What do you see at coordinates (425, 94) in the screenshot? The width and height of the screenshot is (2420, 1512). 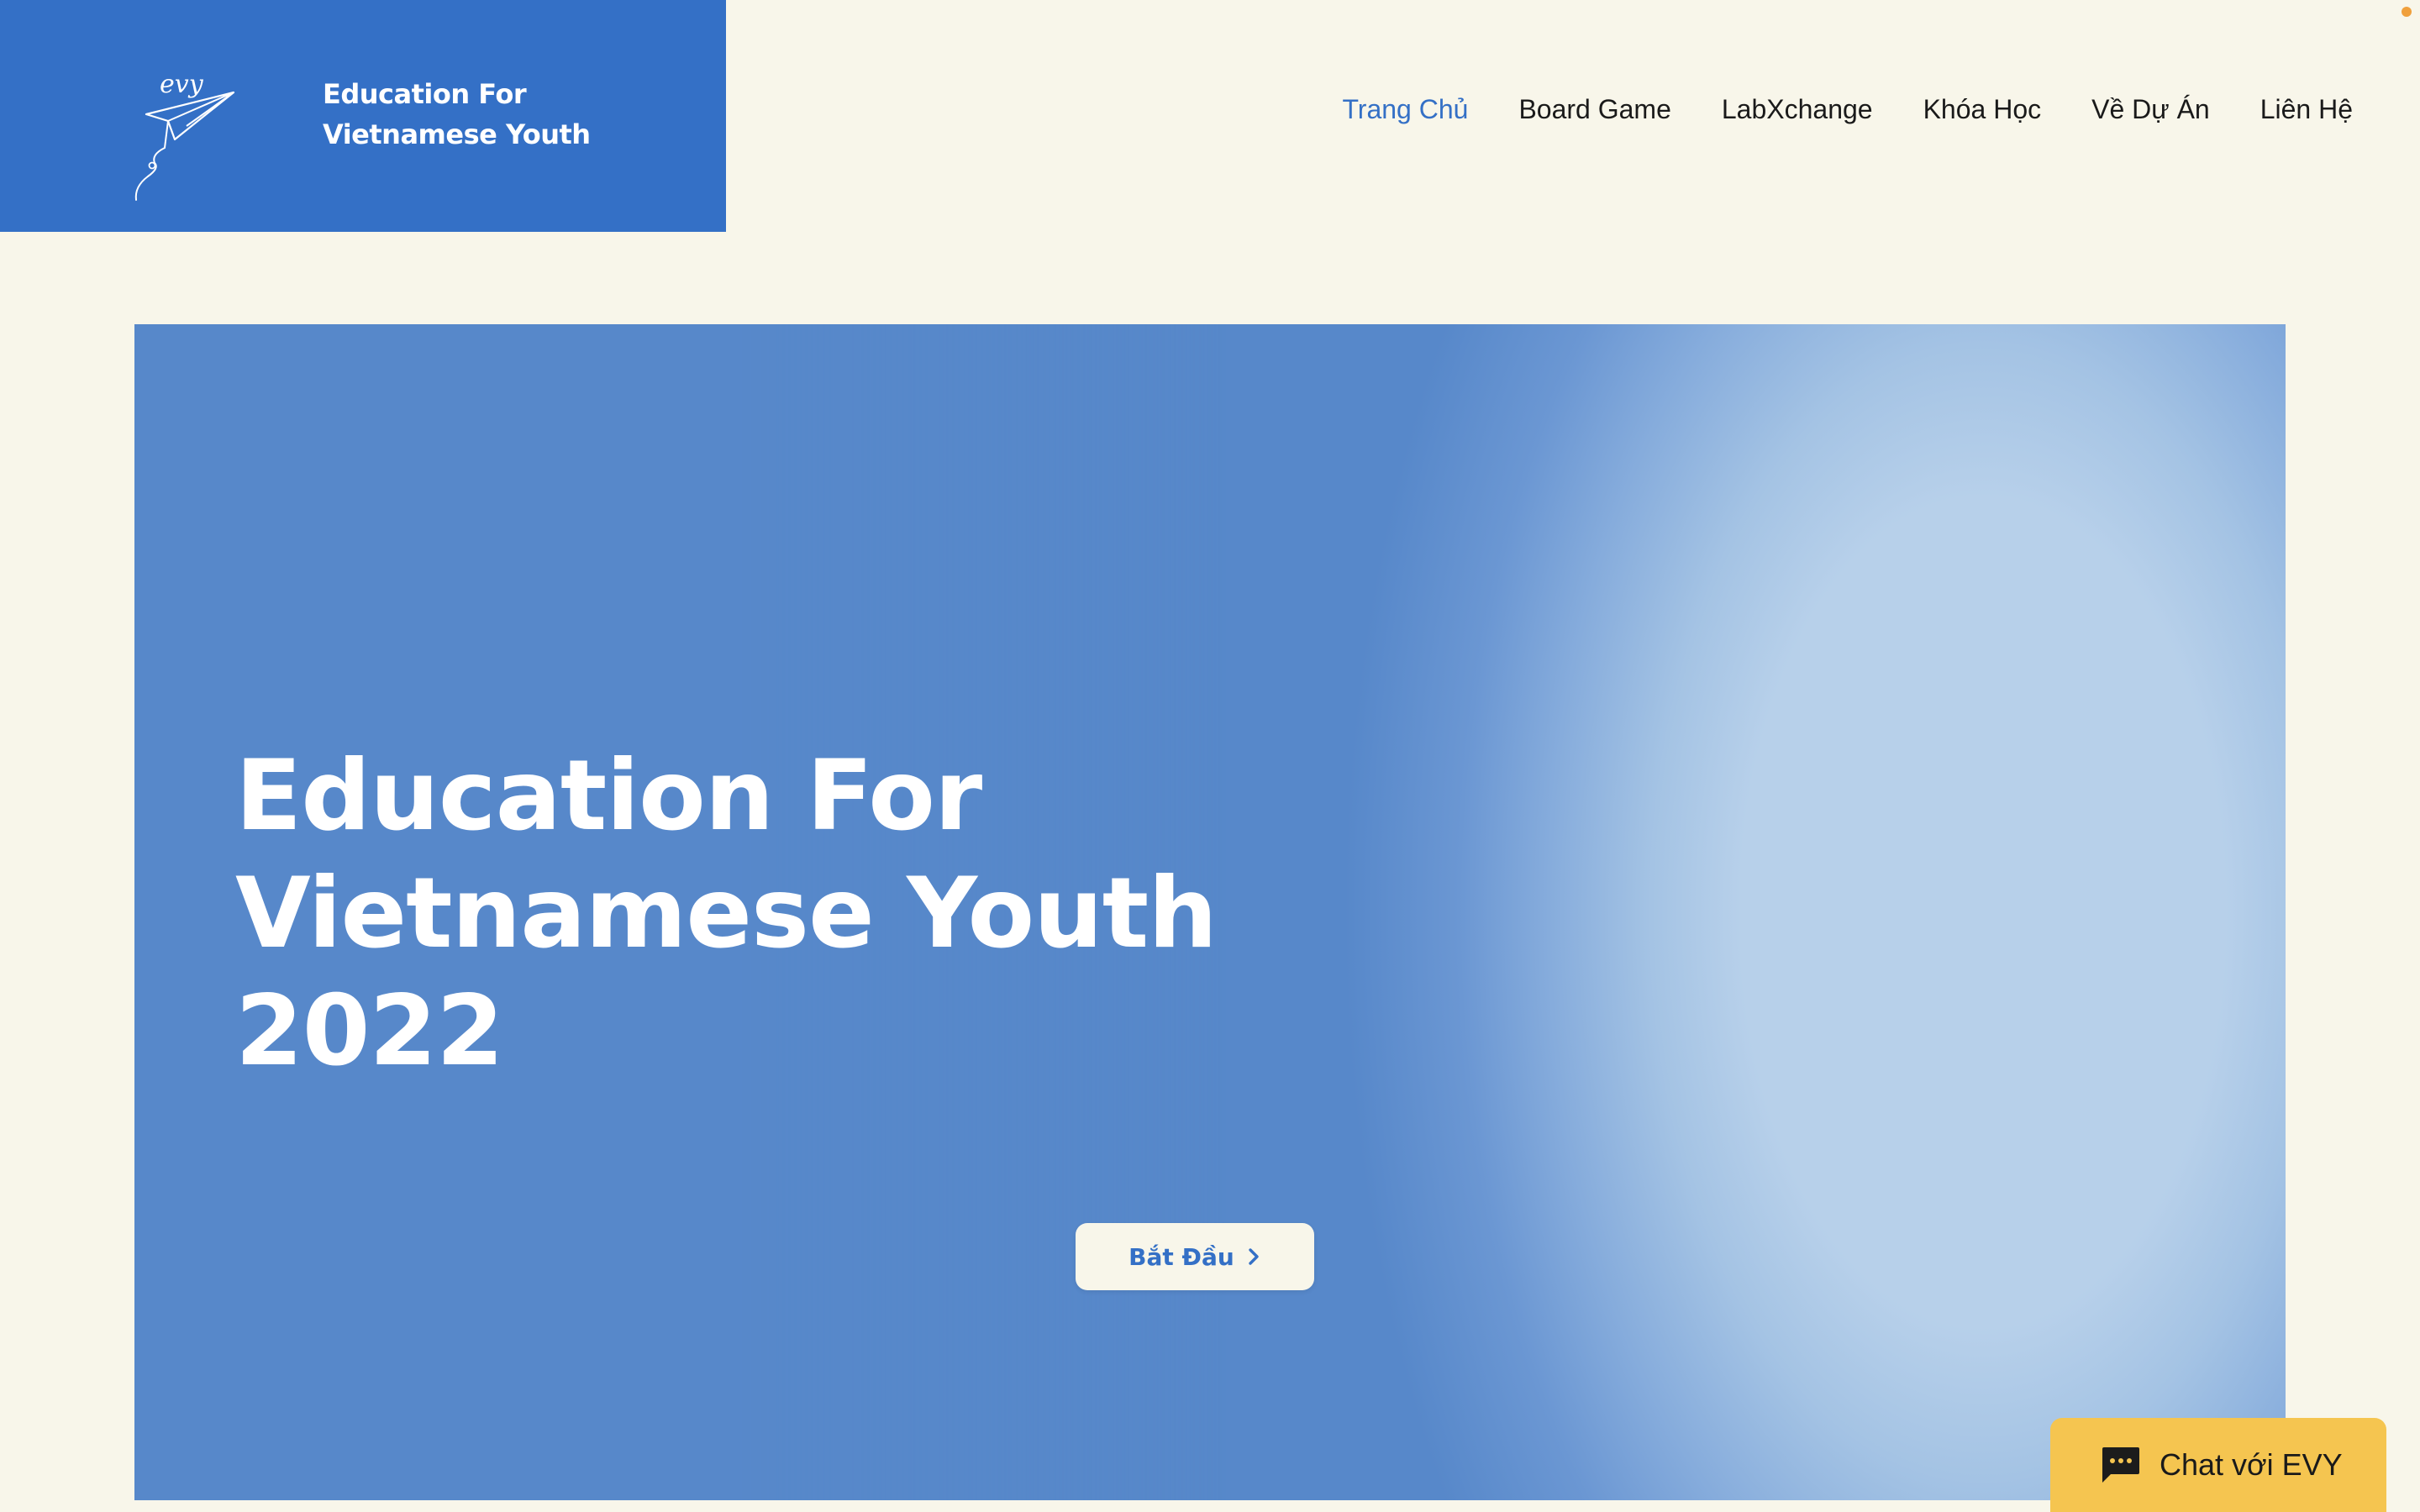 I see `brand-line-1: Education For` at bounding box center [425, 94].